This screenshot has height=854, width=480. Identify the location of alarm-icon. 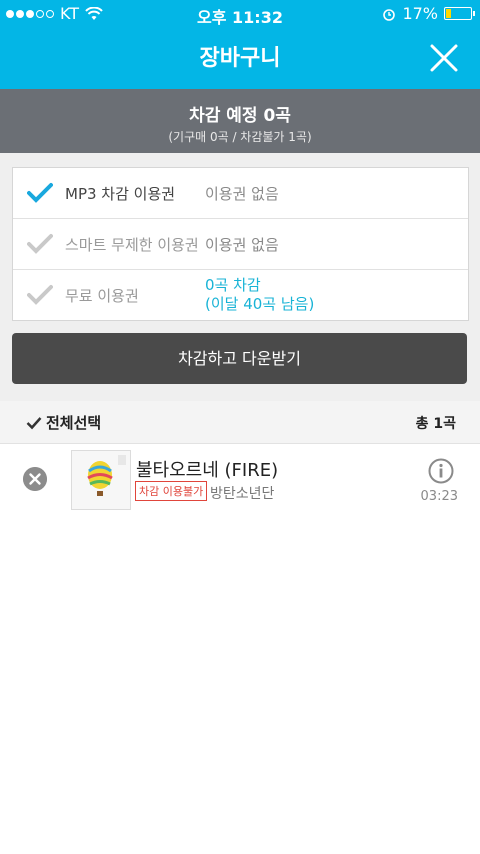
(389, 14).